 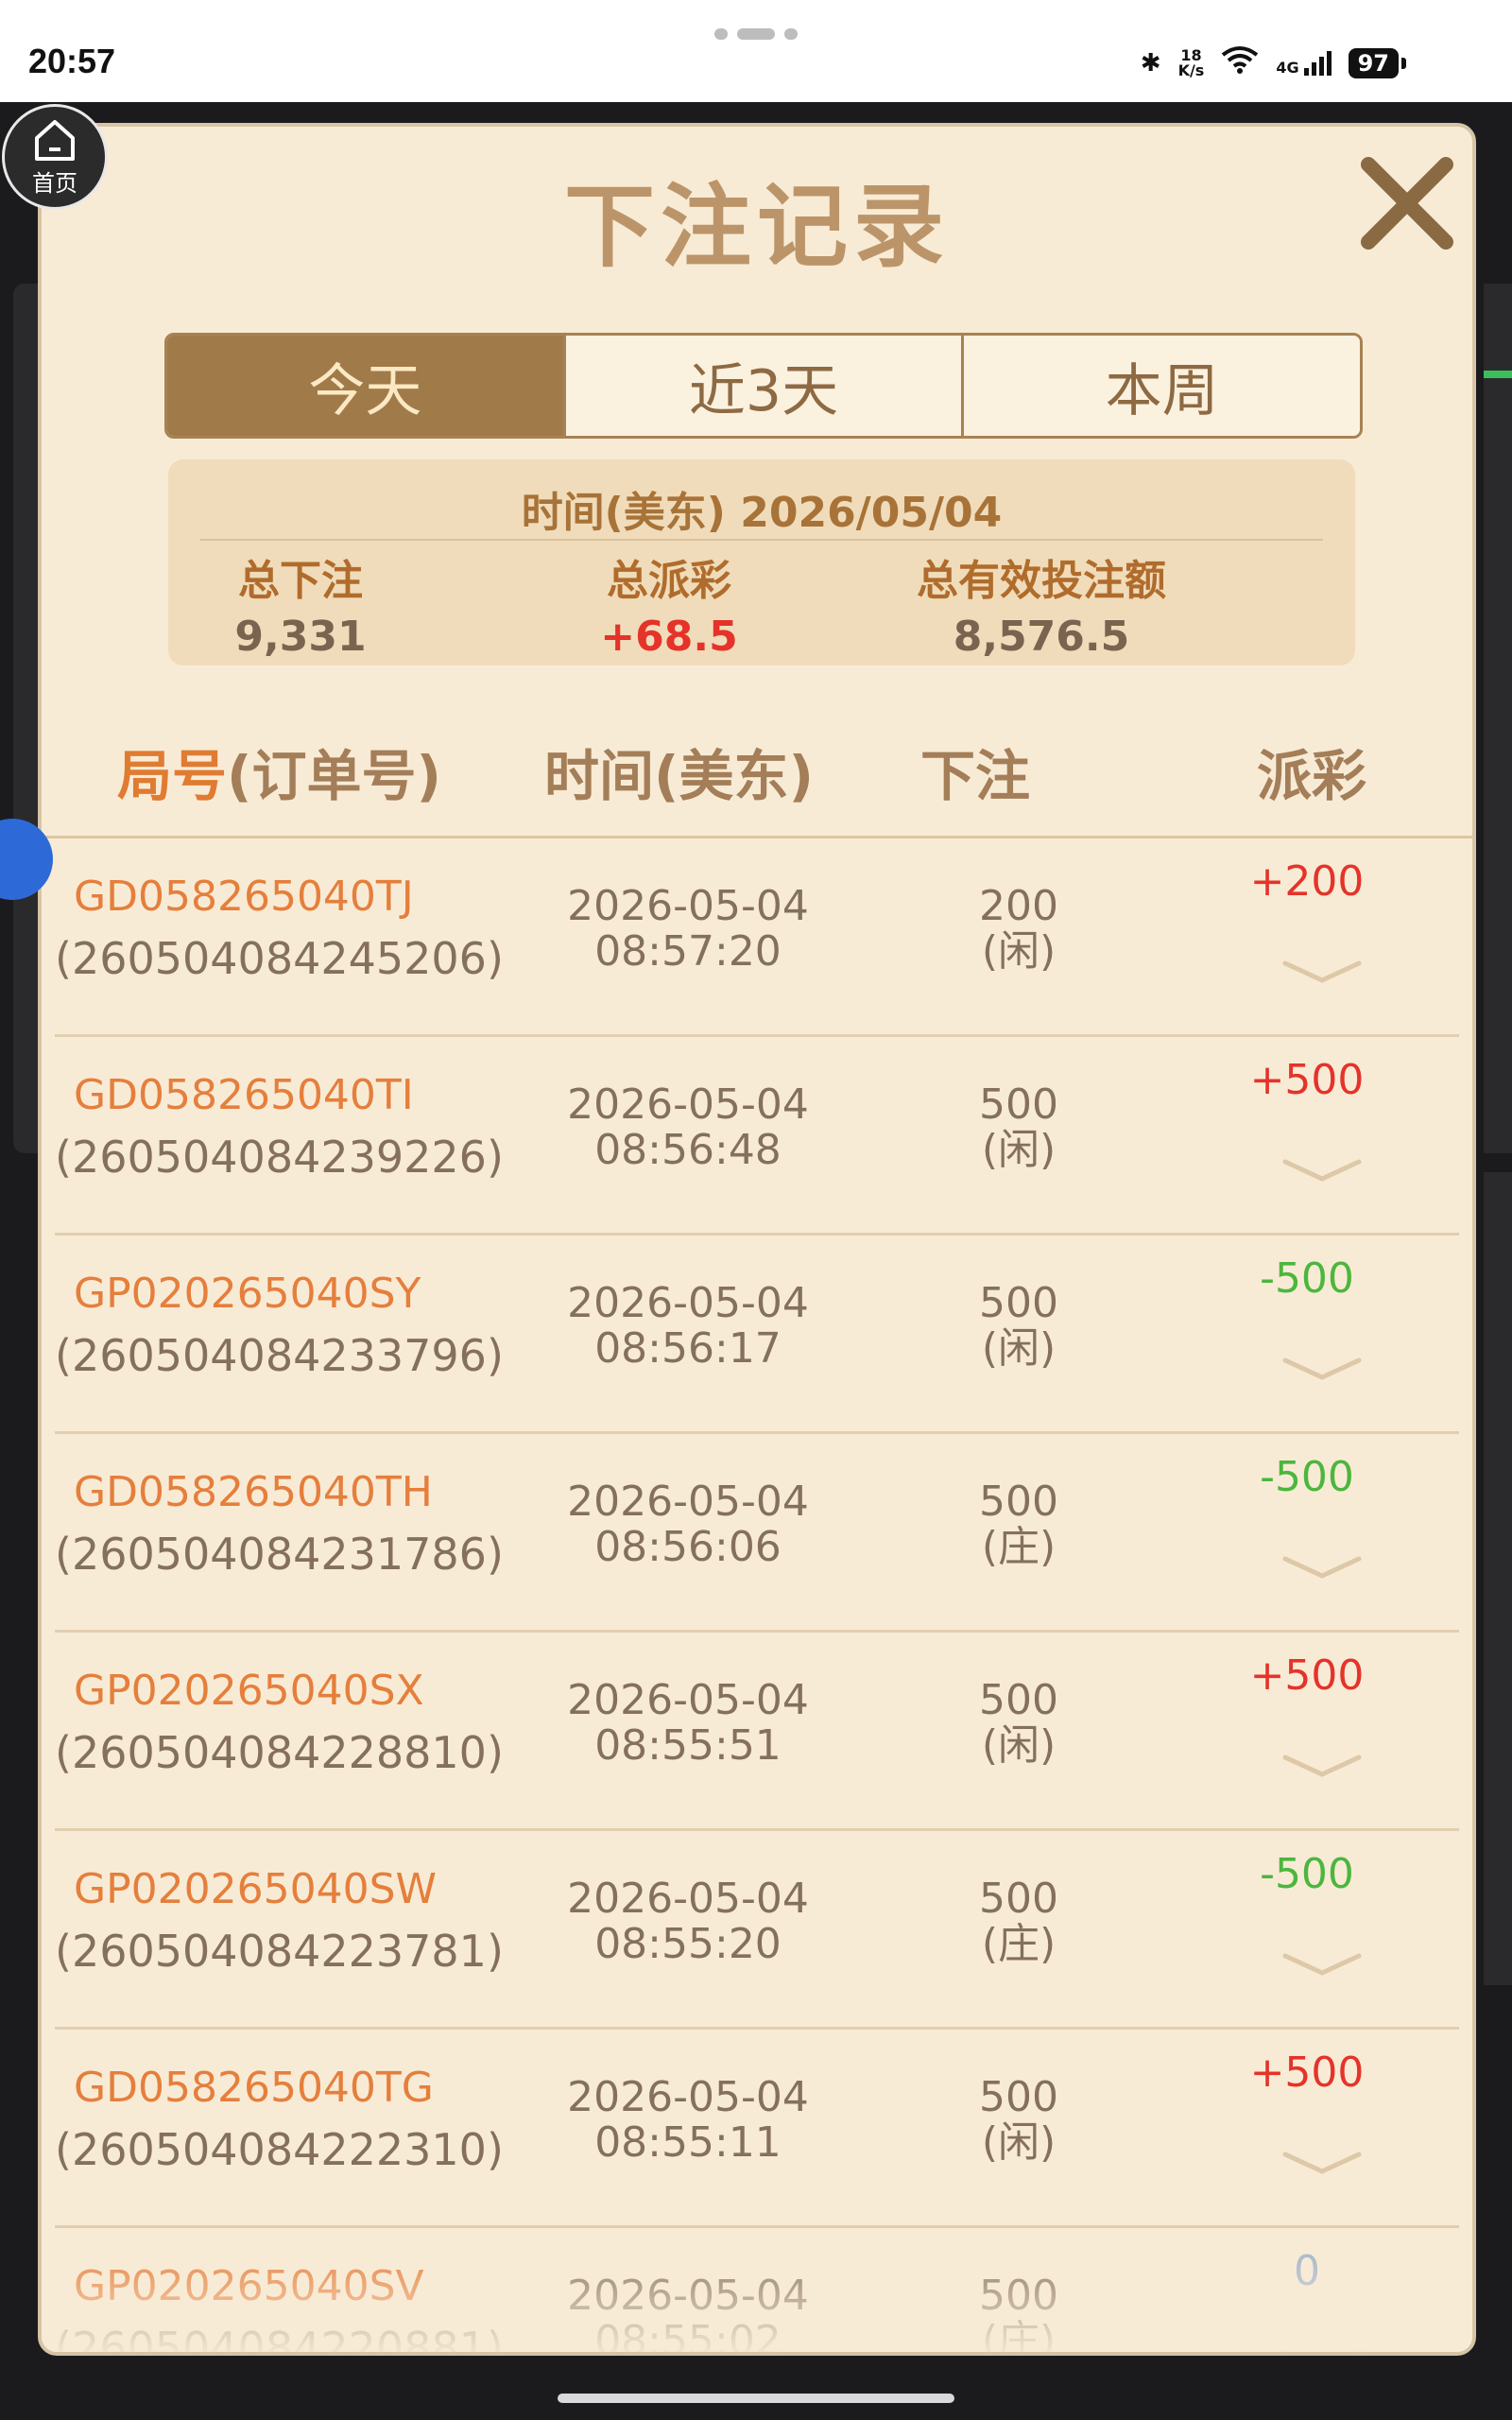 What do you see at coordinates (300, 637) in the screenshot?
I see `total-bet-value: 9,331` at bounding box center [300, 637].